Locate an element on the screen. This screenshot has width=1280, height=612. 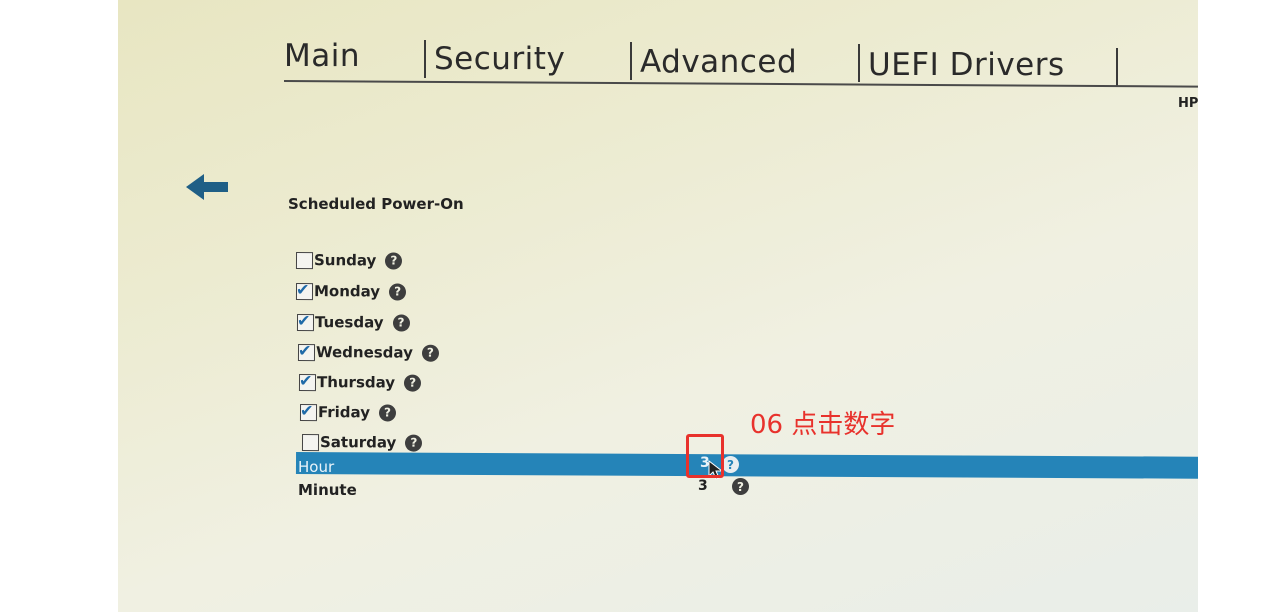
day-label: Tuesday is located at coordinates (349, 322).